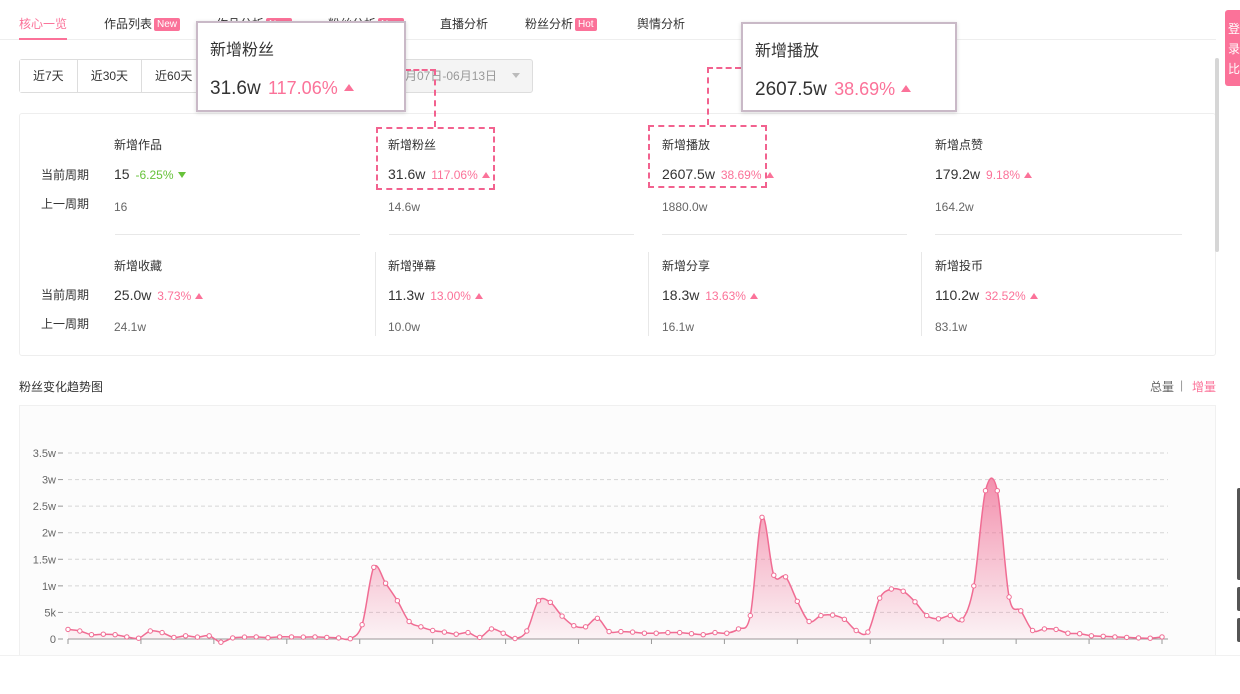 This screenshot has height=694, width=1240. What do you see at coordinates (44, 560) in the screenshot?
I see `y-tick-label: 1.5w` at bounding box center [44, 560].